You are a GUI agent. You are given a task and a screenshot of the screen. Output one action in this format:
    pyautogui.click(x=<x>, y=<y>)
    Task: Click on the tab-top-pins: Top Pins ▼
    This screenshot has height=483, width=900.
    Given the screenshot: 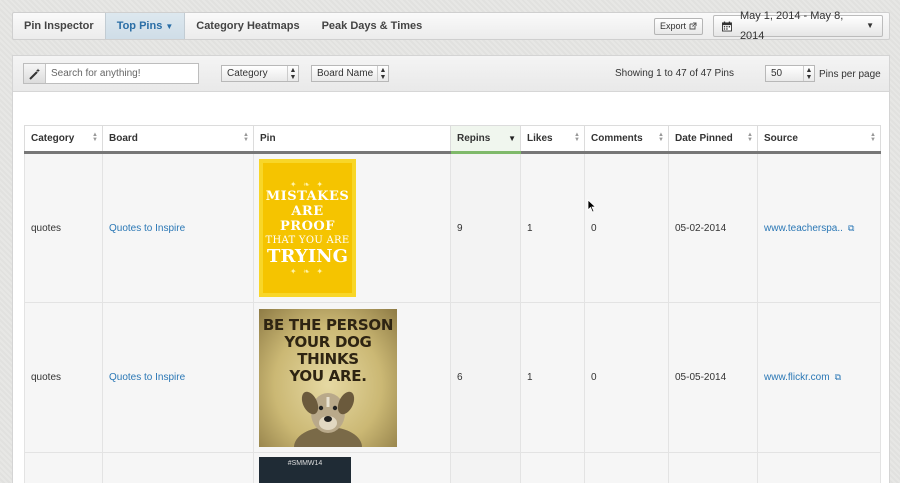 What is the action you would take?
    pyautogui.click(x=145, y=26)
    